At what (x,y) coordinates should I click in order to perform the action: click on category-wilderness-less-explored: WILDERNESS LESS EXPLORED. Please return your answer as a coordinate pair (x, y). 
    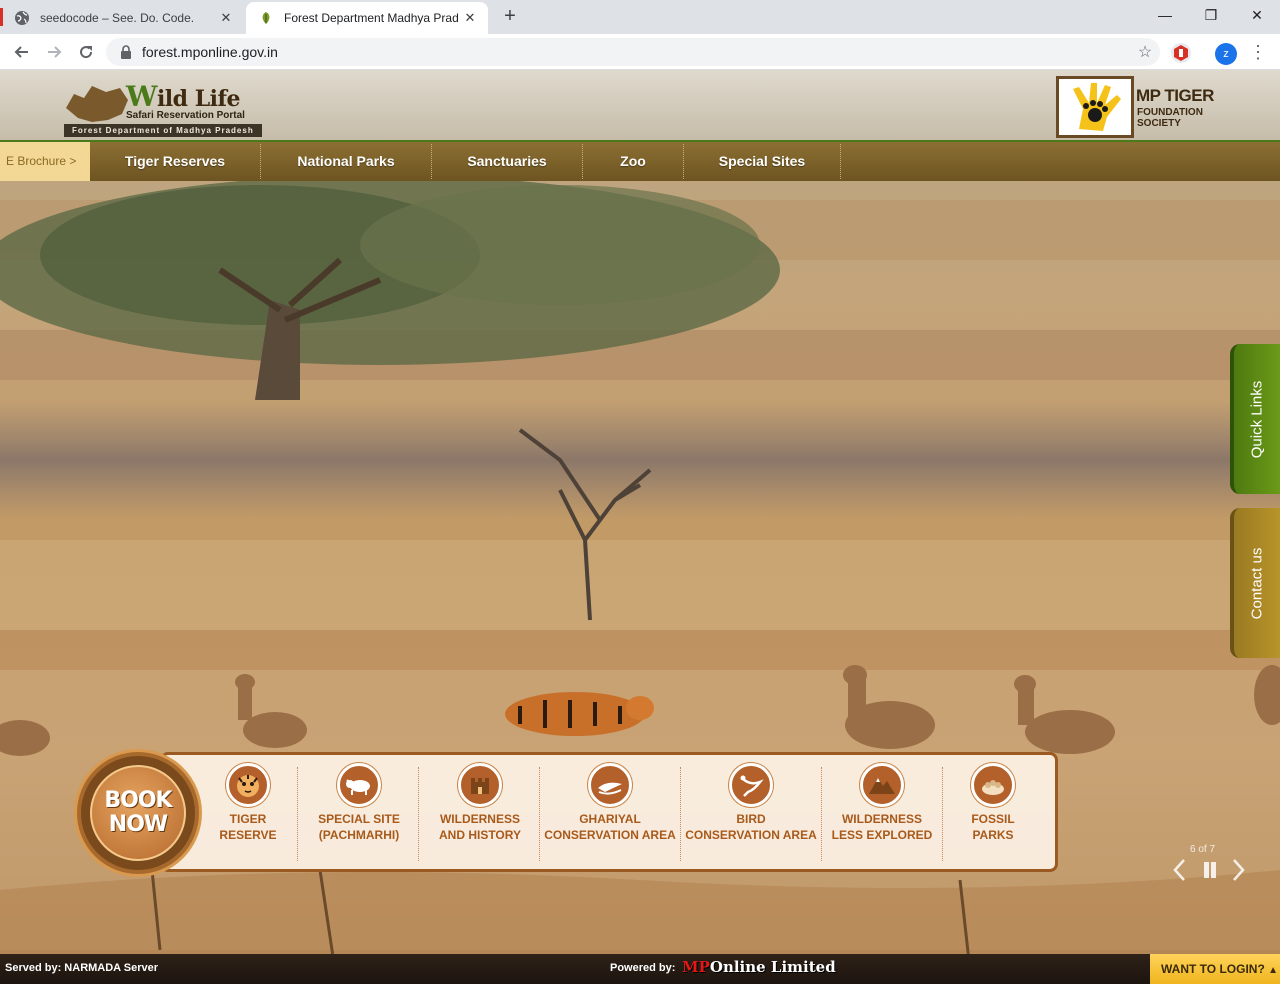
    Looking at the image, I should click on (882, 803).